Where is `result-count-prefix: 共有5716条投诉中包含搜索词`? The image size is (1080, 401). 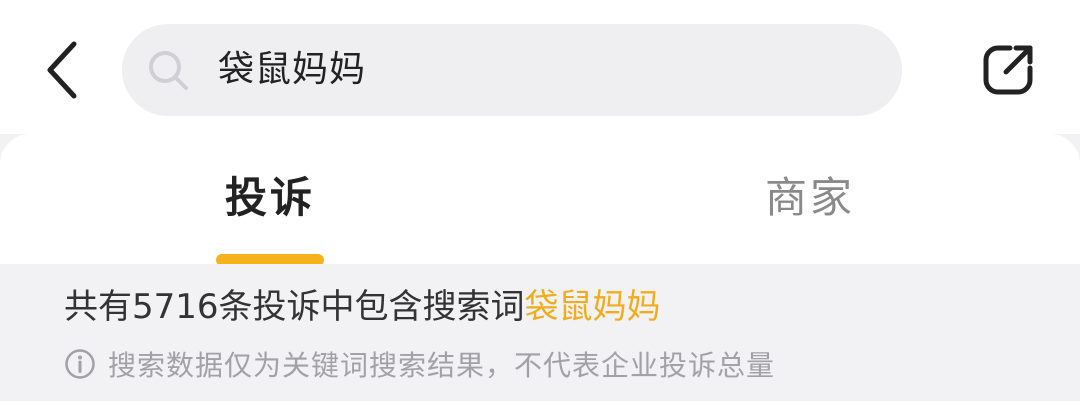 result-count-prefix: 共有5716条投诉中包含搜索词 is located at coordinates (294, 307).